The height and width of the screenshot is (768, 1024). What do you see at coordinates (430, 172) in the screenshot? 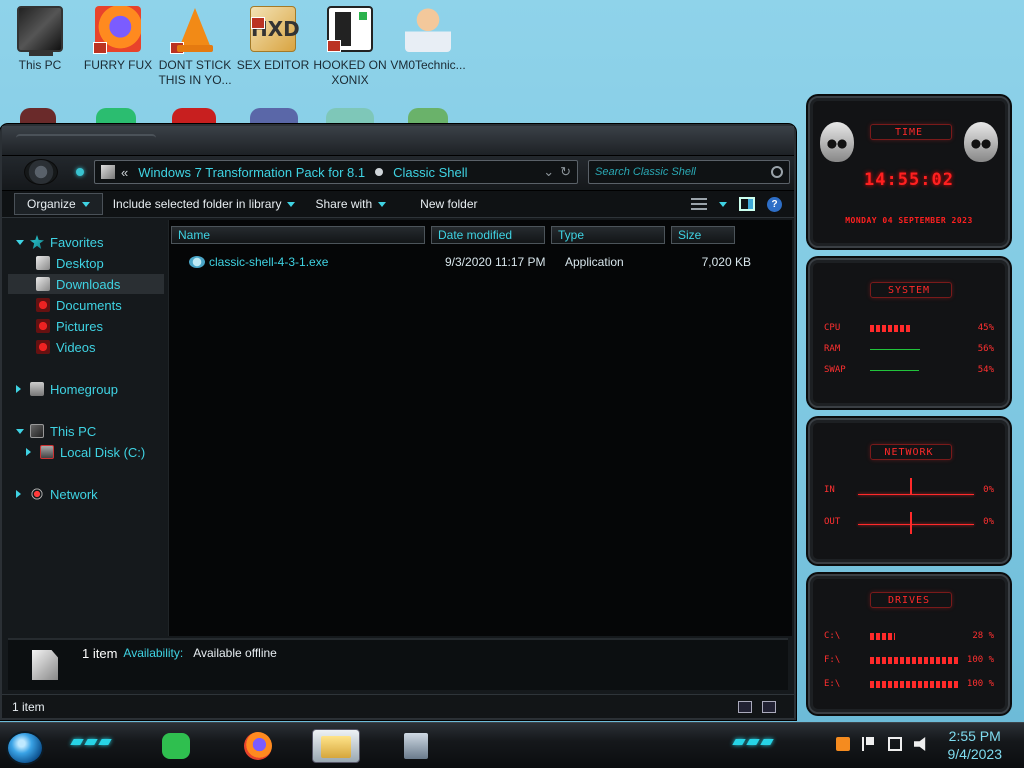
I see `breadcrumb-item: Classic Shell` at bounding box center [430, 172].